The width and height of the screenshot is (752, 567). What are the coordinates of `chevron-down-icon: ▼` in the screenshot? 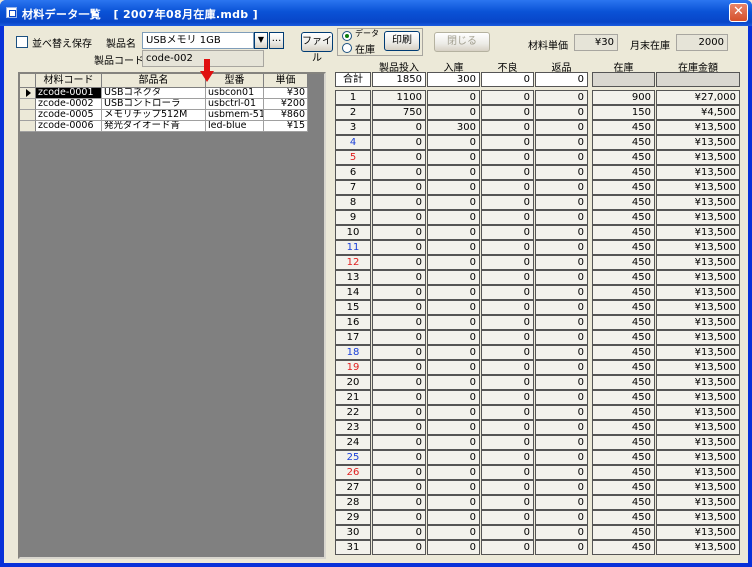 It's located at (261, 39).